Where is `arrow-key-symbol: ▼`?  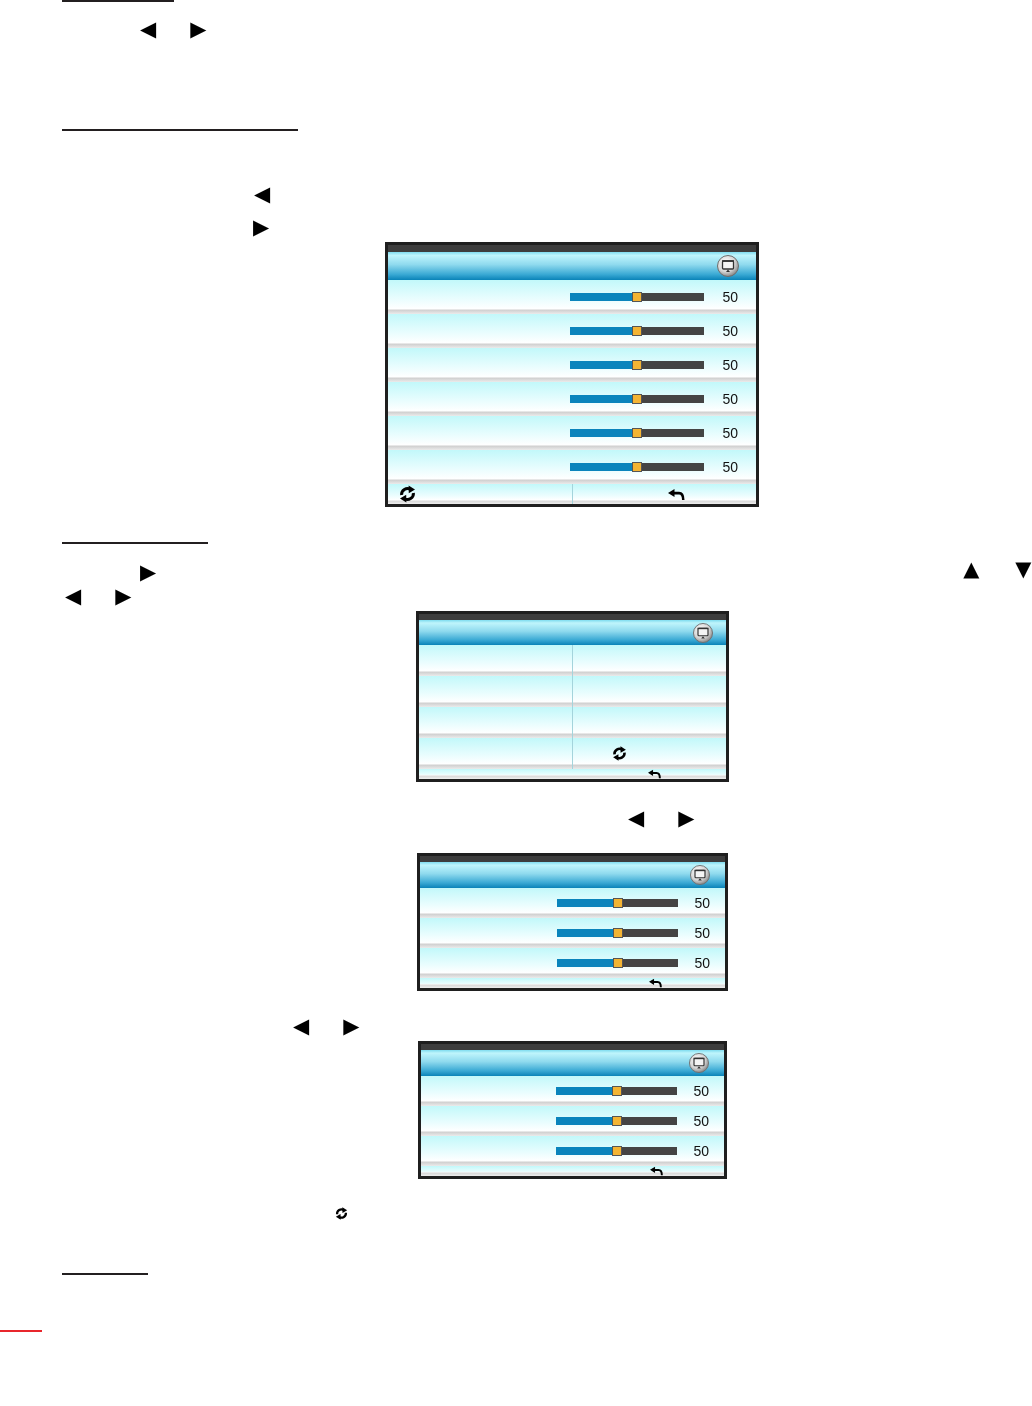 arrow-key-symbol: ▼ is located at coordinates (1023, 569).